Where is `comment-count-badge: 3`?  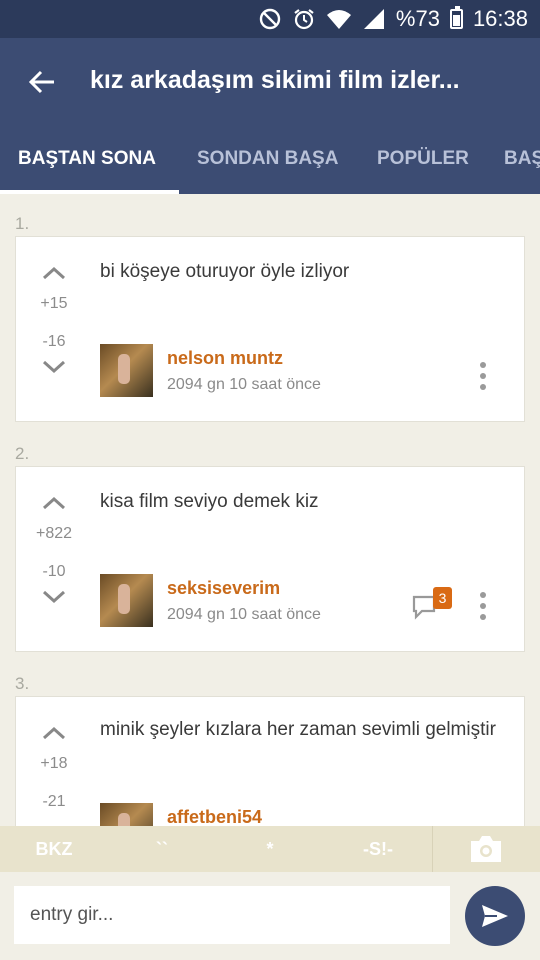
comment-count-badge: 3 is located at coordinates (442, 598).